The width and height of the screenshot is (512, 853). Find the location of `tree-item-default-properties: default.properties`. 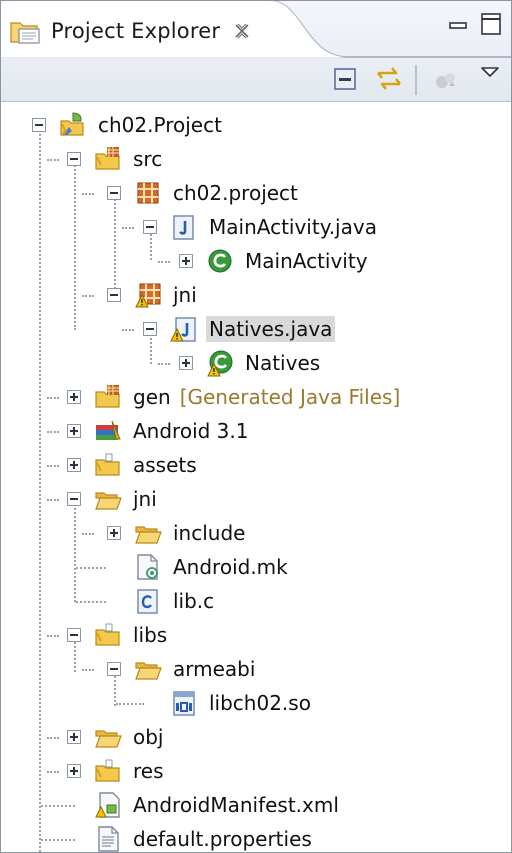

tree-item-default-properties: default.properties is located at coordinates (204, 837).